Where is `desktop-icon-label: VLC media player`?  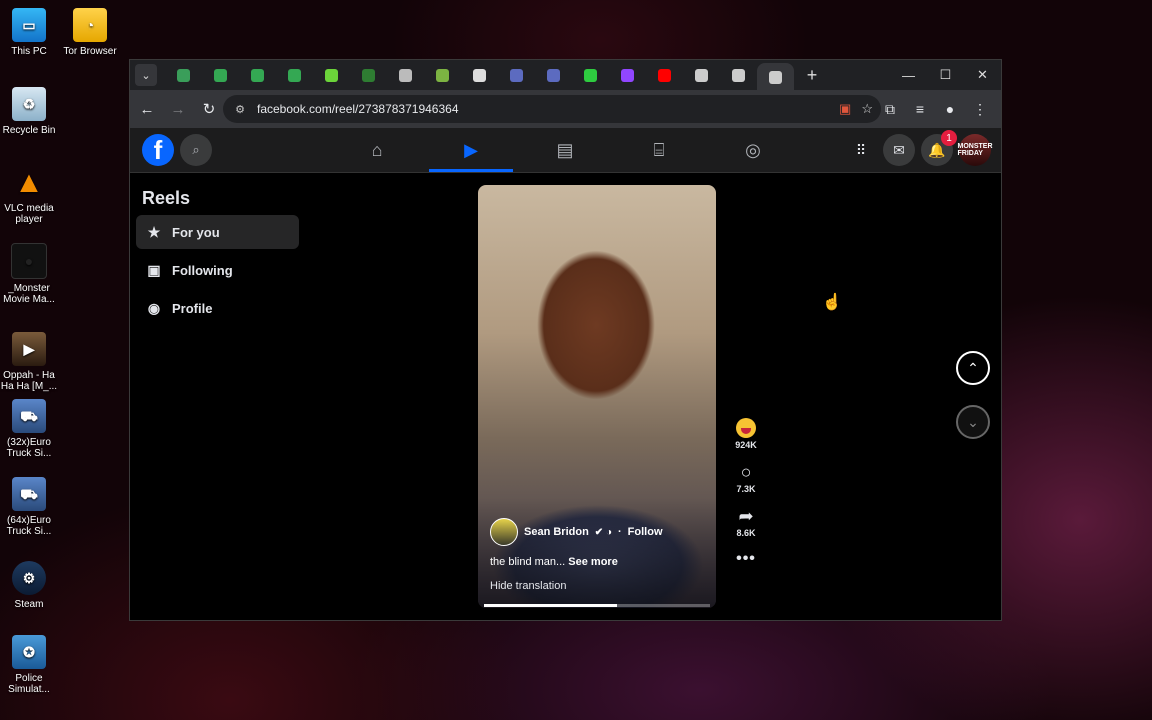 desktop-icon-label: VLC media player is located at coordinates (29, 214).